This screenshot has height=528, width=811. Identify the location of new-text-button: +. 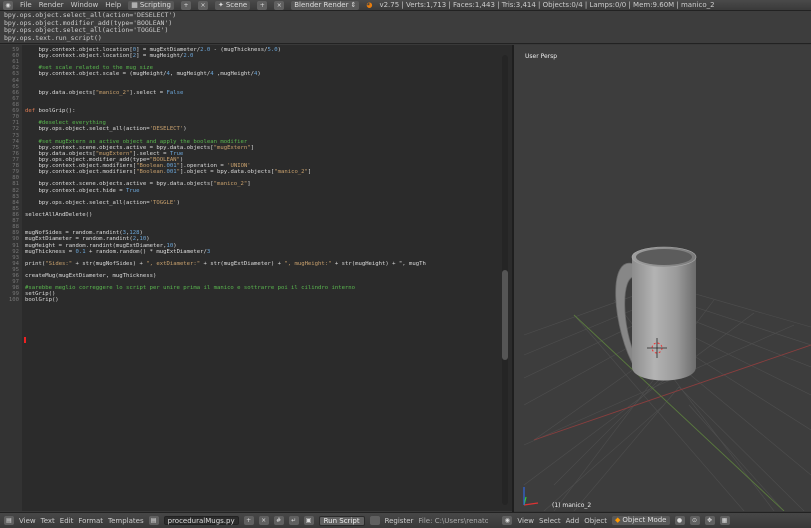
(248, 520).